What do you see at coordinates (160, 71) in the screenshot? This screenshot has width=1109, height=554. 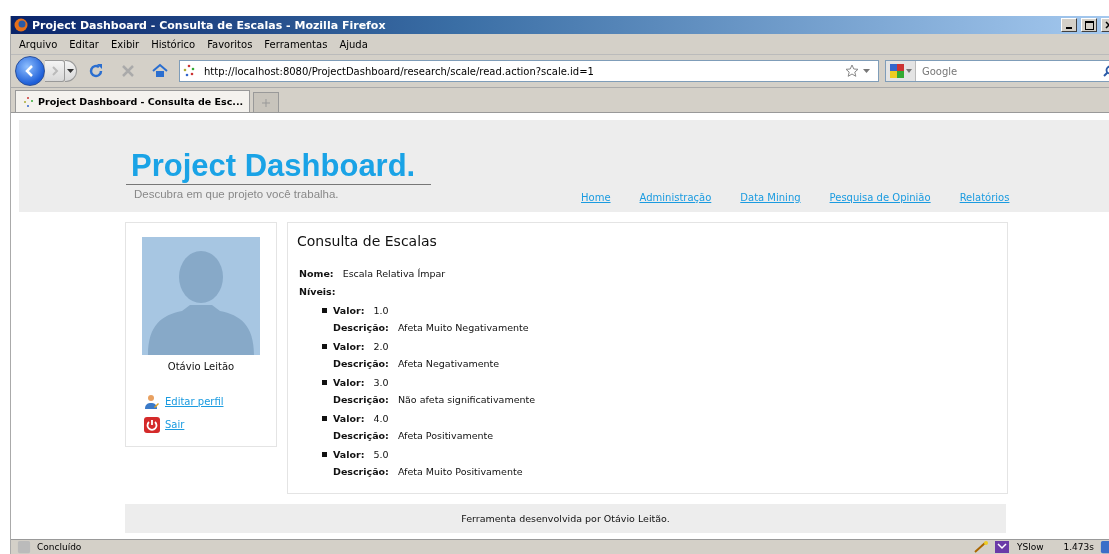 I see `home-icon` at bounding box center [160, 71].